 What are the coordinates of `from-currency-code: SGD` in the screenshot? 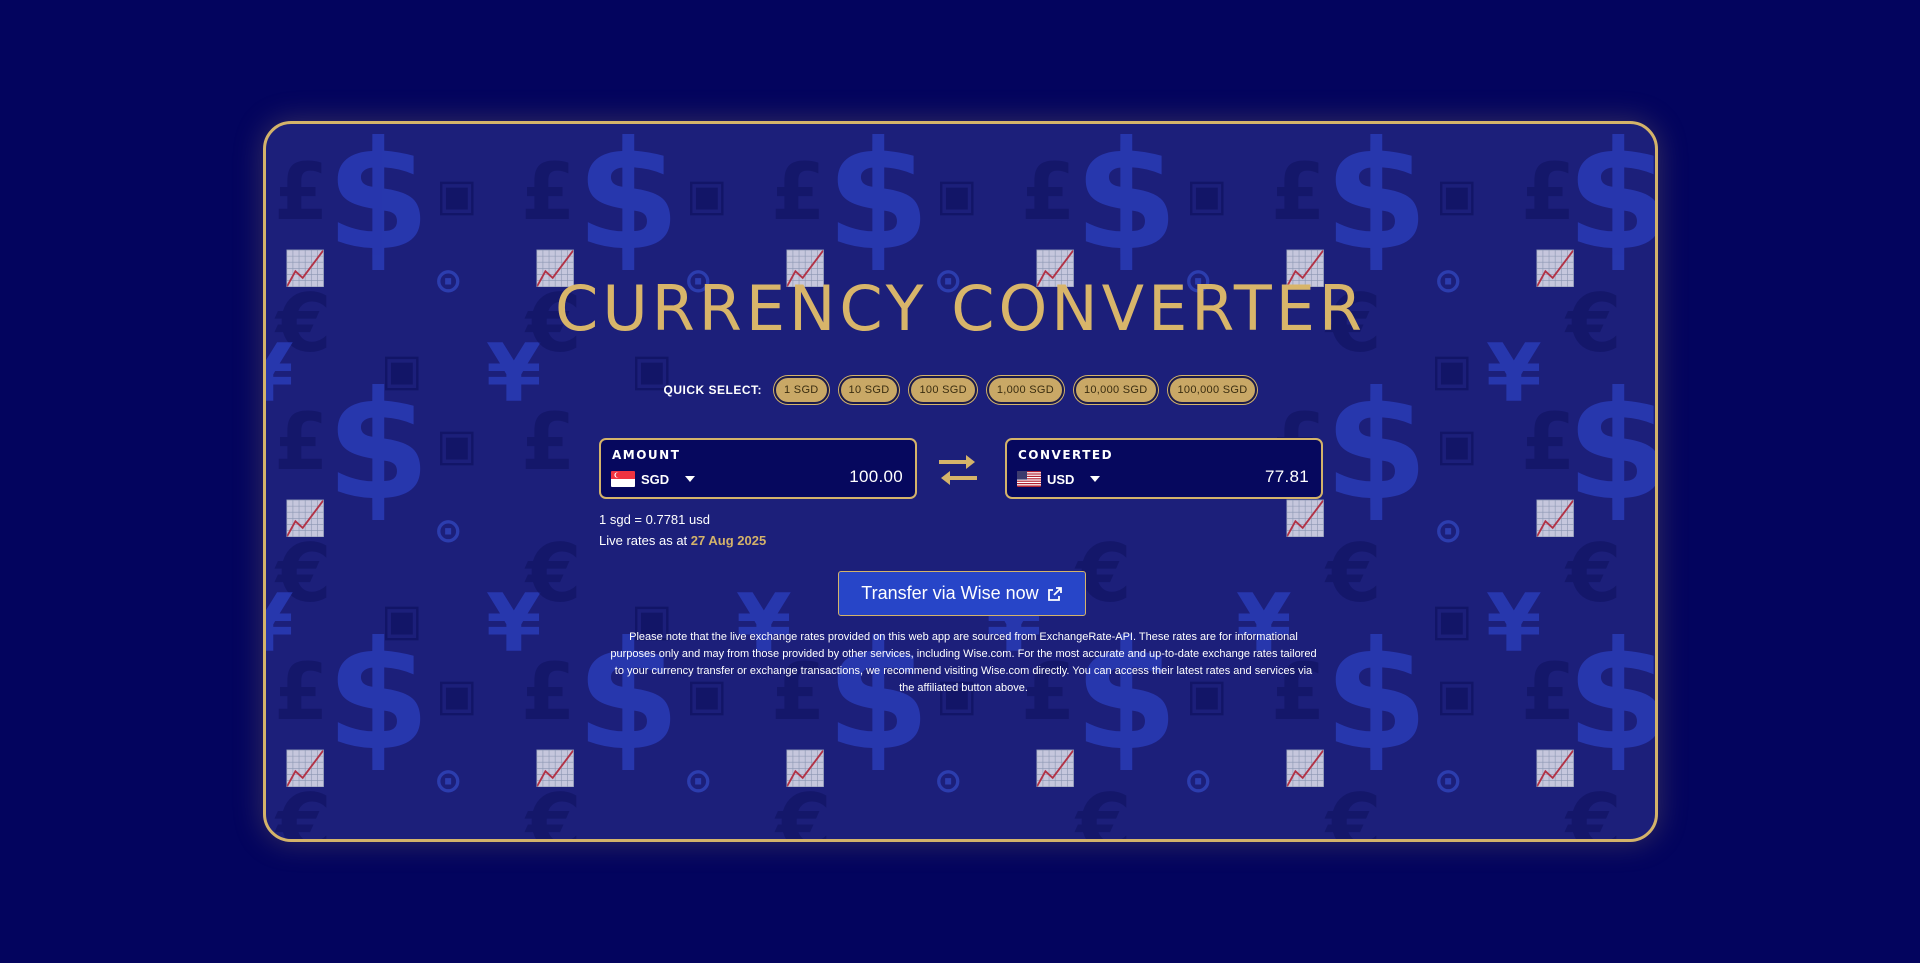 It's located at (655, 479).